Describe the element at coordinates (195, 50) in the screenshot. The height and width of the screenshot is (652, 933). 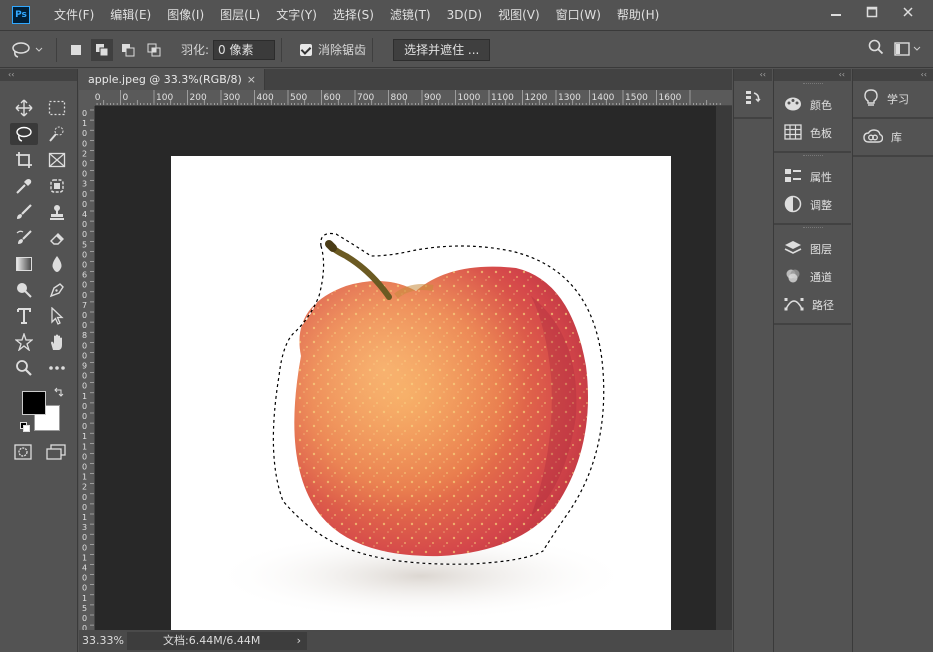
I see `feather-label: 羽化:` at that location.